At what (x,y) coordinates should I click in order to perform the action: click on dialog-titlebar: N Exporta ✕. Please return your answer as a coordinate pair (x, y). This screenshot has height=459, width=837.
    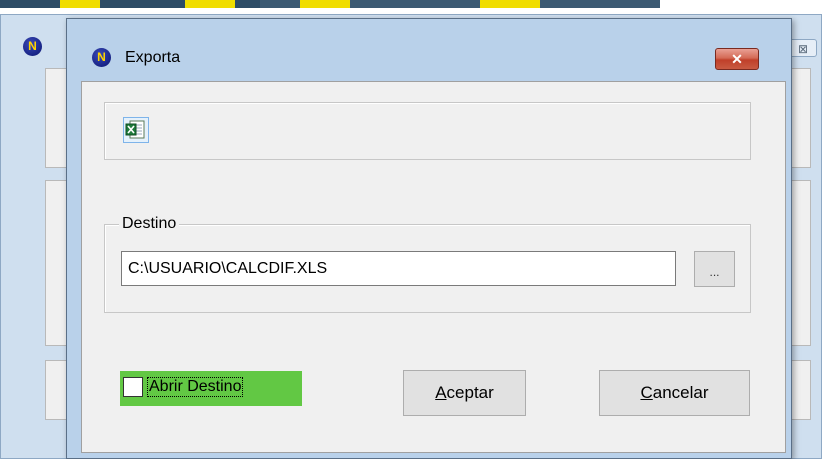
    Looking at the image, I should click on (429, 50).